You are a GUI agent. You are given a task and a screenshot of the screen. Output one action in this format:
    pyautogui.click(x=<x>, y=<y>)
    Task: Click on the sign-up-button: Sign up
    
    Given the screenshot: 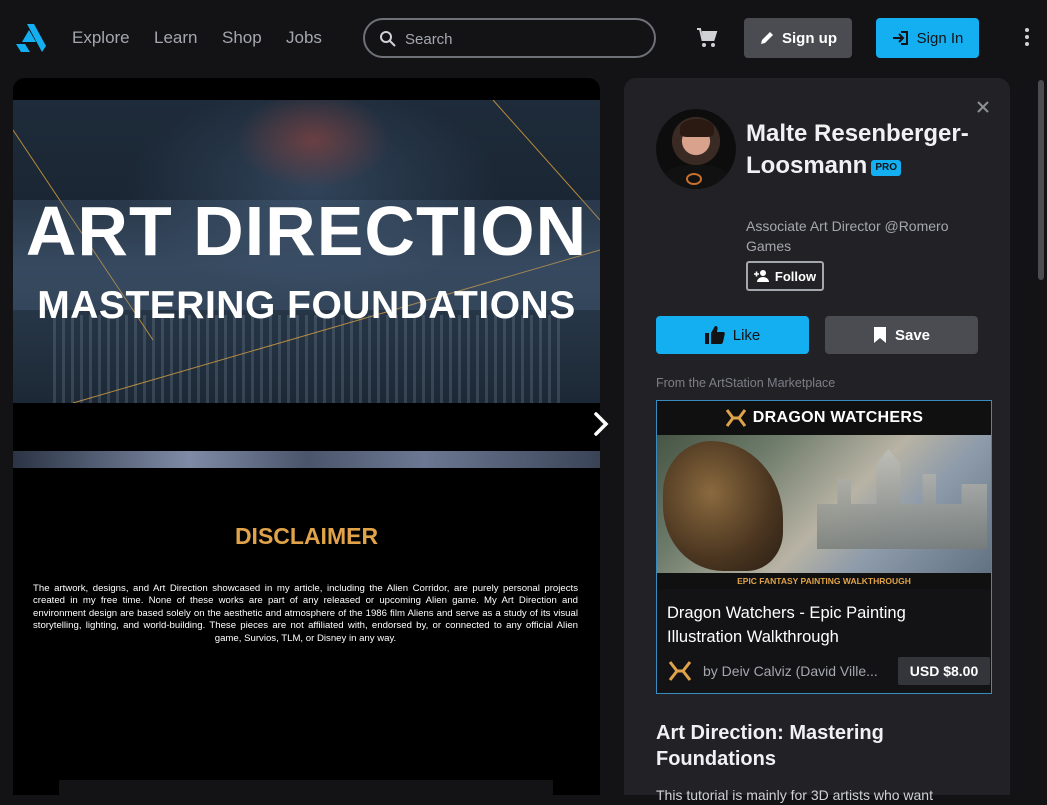 What is the action you would take?
    pyautogui.click(x=798, y=38)
    